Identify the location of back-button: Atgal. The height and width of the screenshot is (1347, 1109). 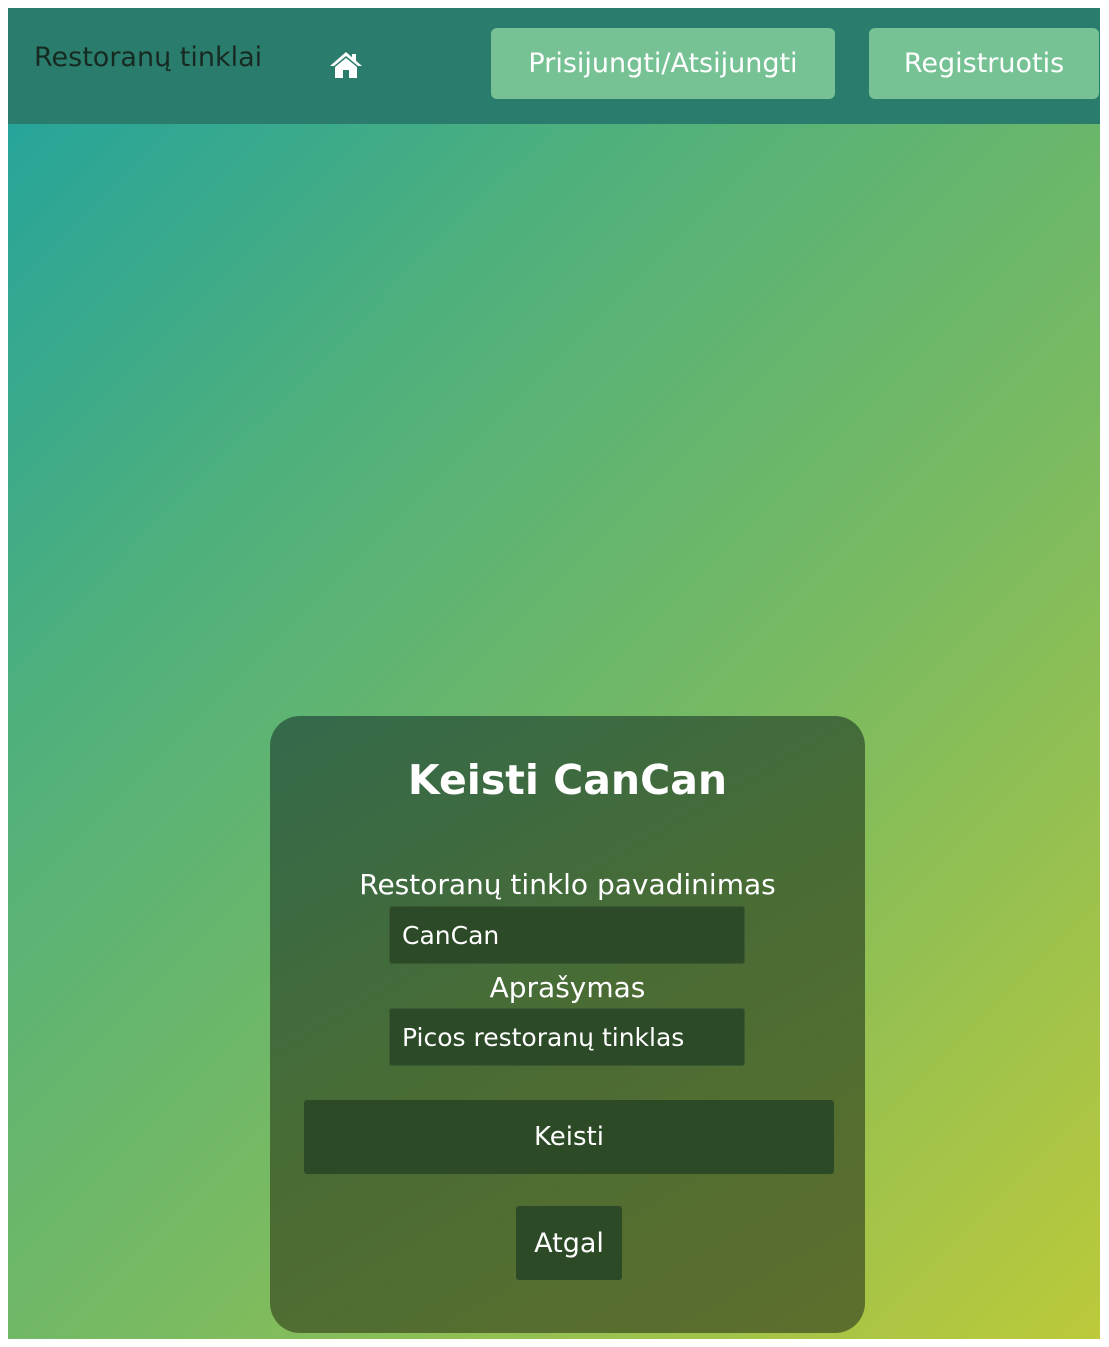
(569, 1243).